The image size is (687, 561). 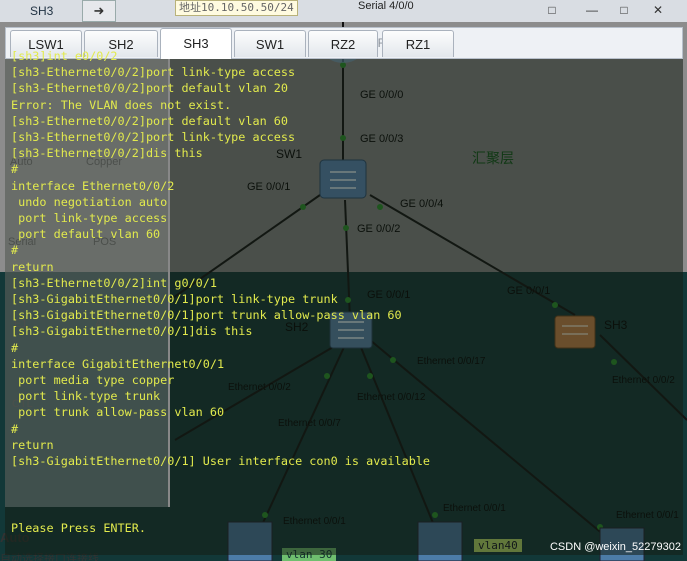 What do you see at coordinates (498, 545) in the screenshot?
I see `vlan-tag: vlan40` at bounding box center [498, 545].